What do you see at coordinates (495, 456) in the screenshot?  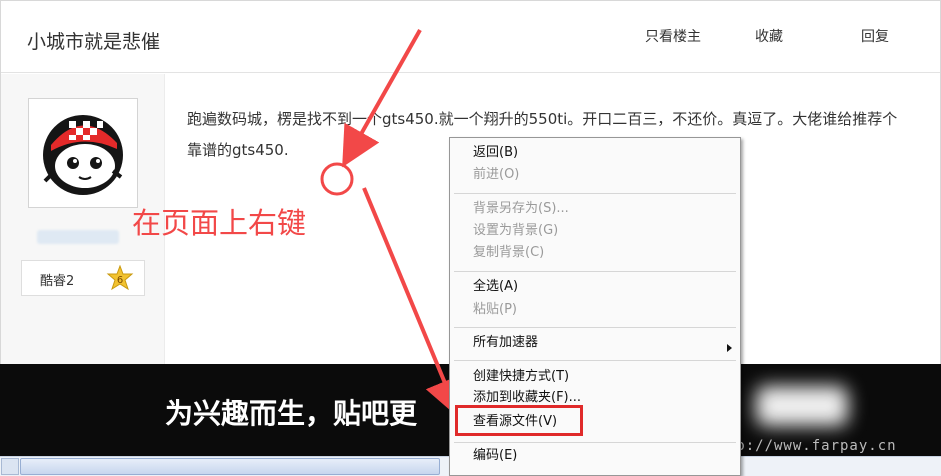 I see `menu-item-encoding: 编码(E)` at bounding box center [495, 456].